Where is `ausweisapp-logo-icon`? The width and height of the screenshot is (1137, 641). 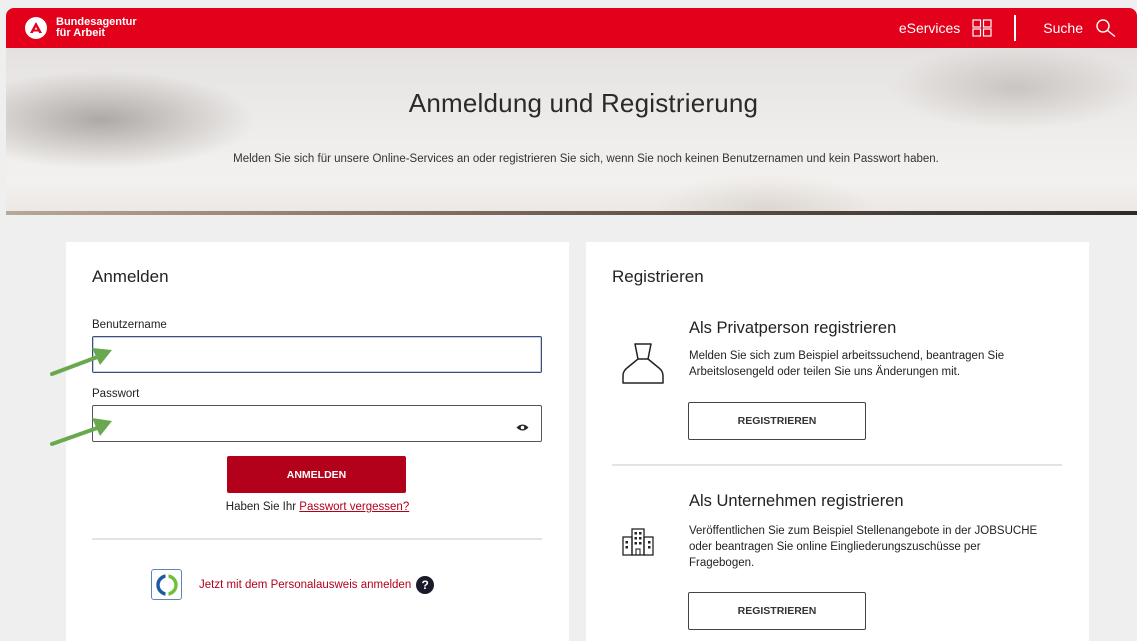 ausweisapp-logo-icon is located at coordinates (166, 584).